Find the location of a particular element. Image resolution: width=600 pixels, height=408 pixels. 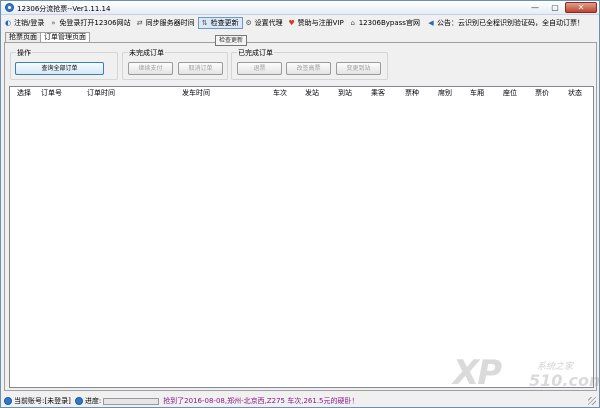

watermark-brand: XP is located at coordinates (477, 373).